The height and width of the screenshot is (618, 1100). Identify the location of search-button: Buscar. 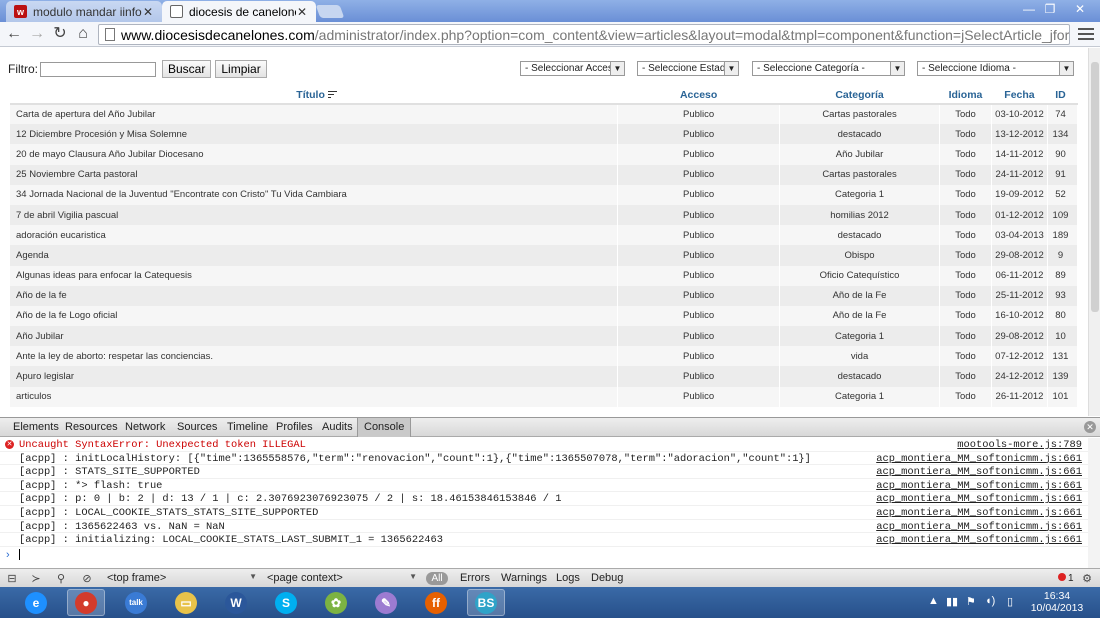
(187, 69).